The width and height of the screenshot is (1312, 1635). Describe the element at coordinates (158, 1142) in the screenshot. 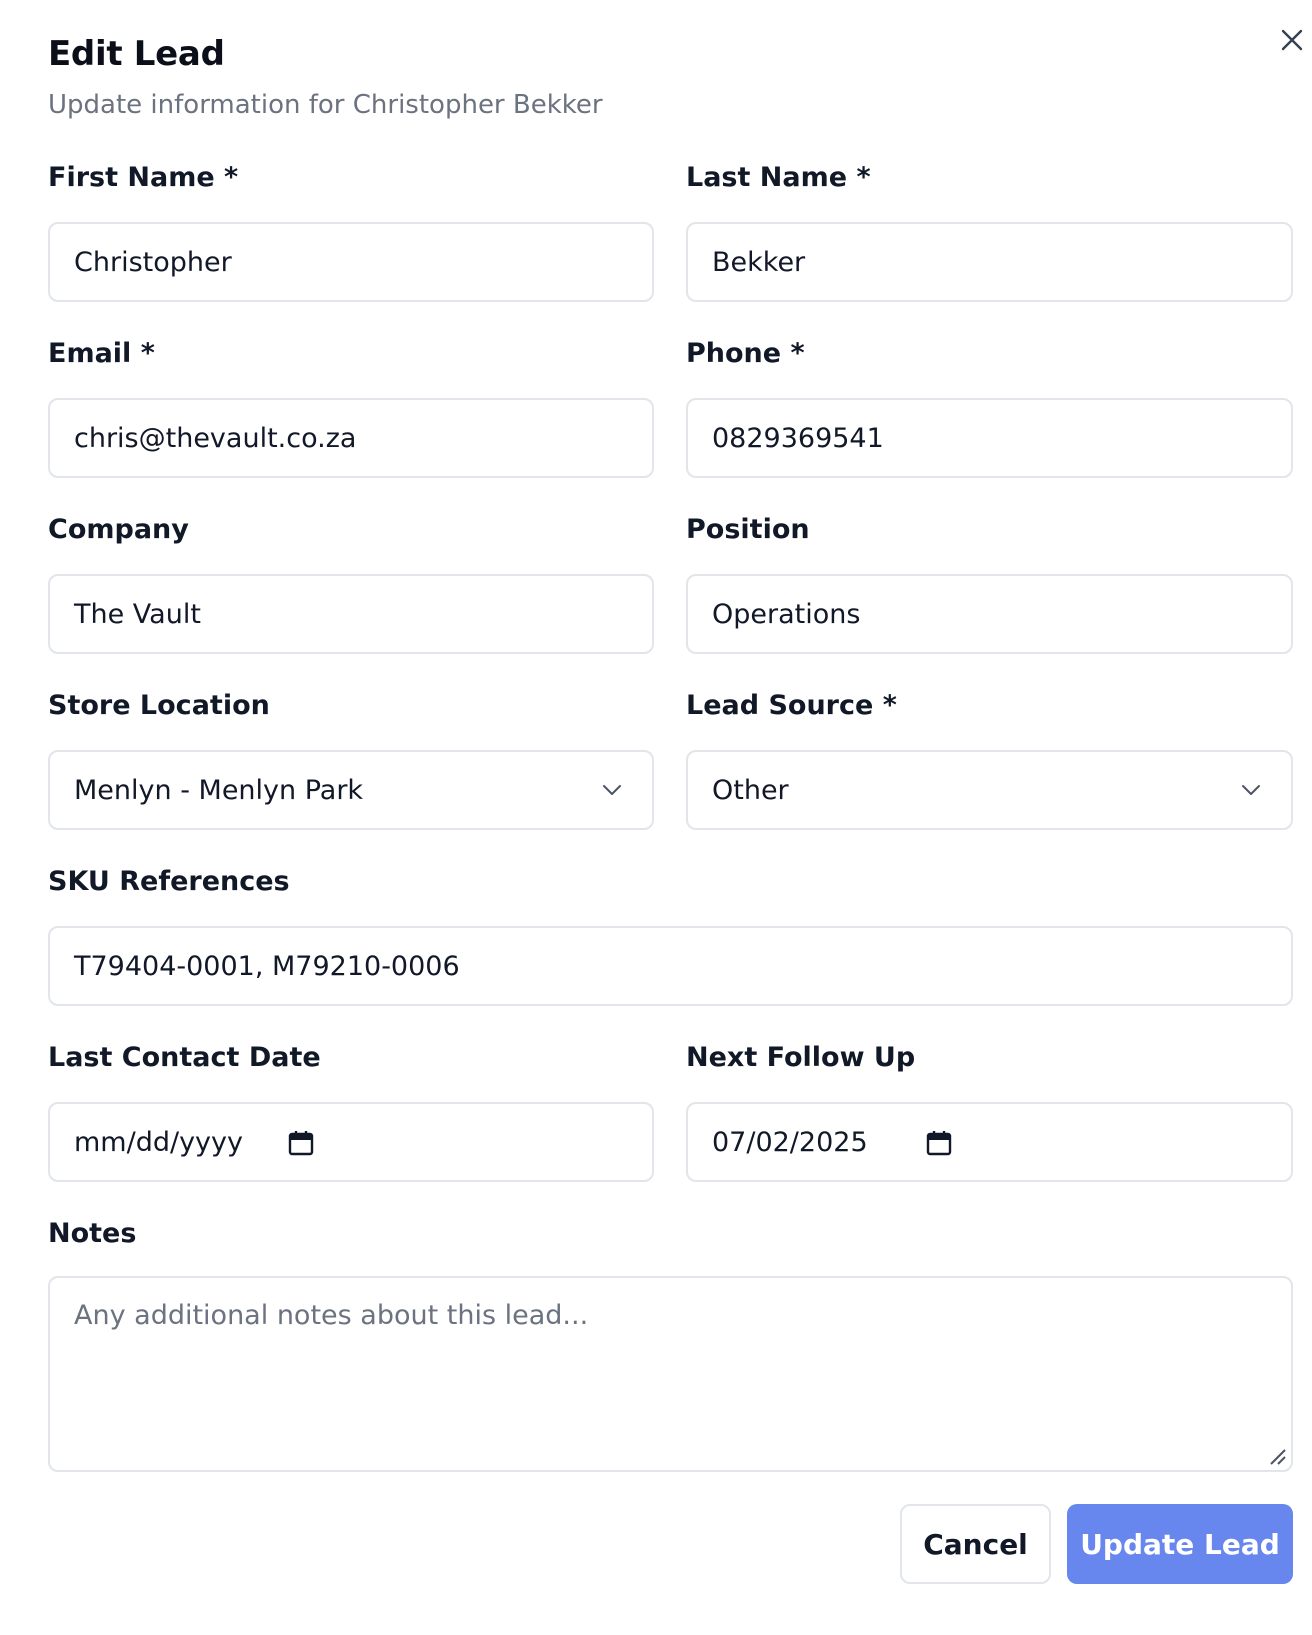

I see `last-contact-date-value: mm/dd/yyyy` at that location.